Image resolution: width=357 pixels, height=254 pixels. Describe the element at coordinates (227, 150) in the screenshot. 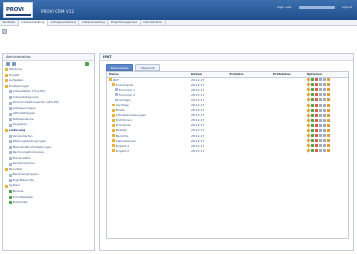

I see `table-row: Projekt 2 28.12.17` at that location.